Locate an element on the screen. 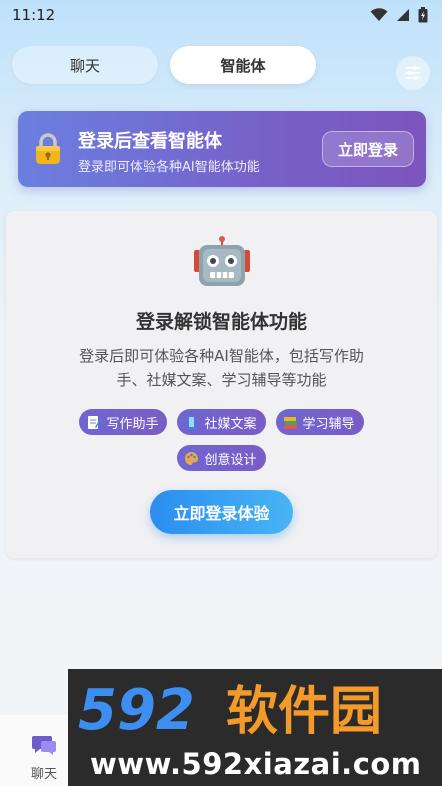 This screenshot has height=786, width=442. login-banner: 登录后查看智能体 登录即可体验各种AI智能体功能 立即登录 is located at coordinates (222, 149).